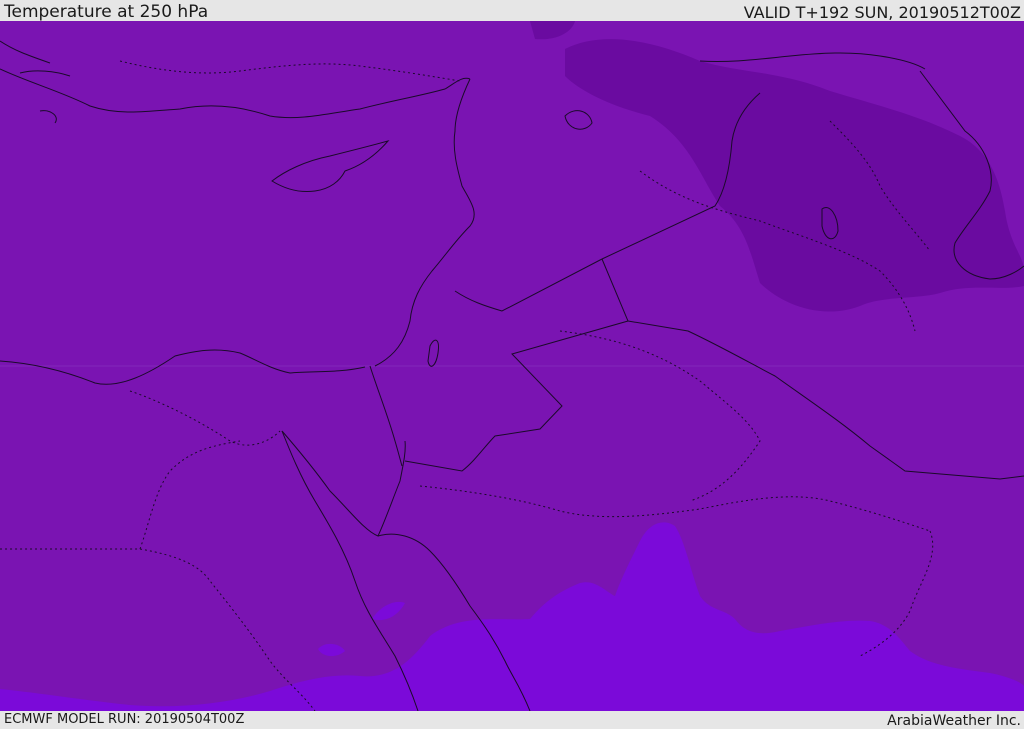 Image resolution: width=1024 pixels, height=729 pixels. Describe the element at coordinates (882, 12) in the screenshot. I see `valid-time-label: VALID T+192 SUN, 20190512T00Z` at that location.